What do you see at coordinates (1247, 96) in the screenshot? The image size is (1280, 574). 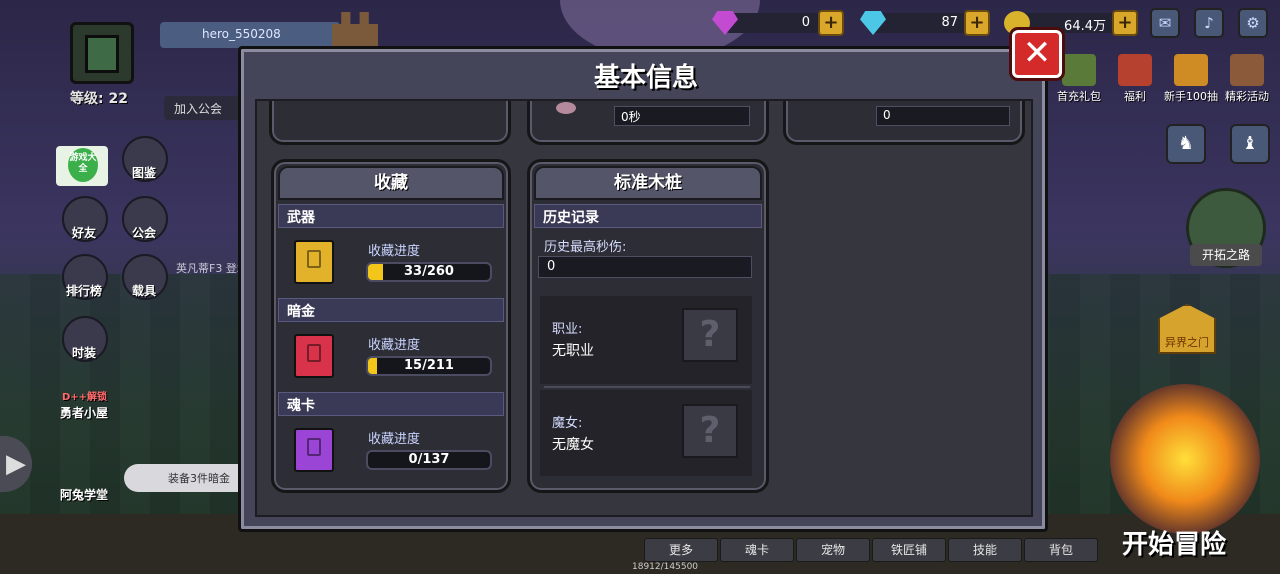 I see `events-label: 精彩活动` at bounding box center [1247, 96].